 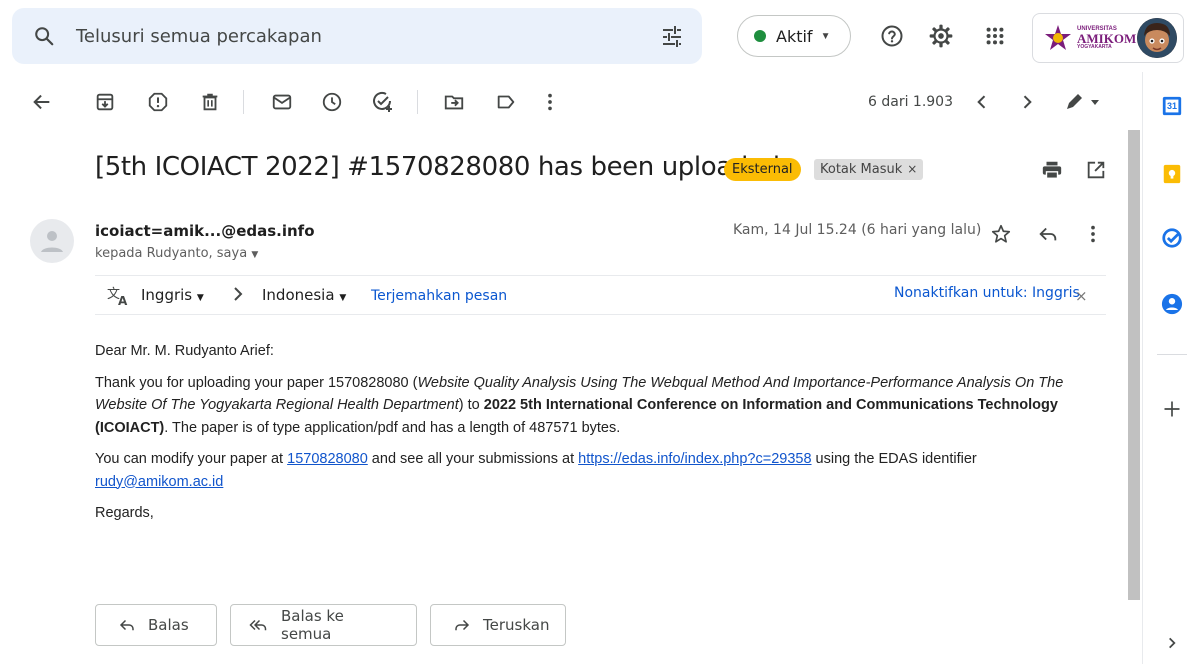 I want to click on body-text: and see all your submissions at, so click(x=473, y=459).